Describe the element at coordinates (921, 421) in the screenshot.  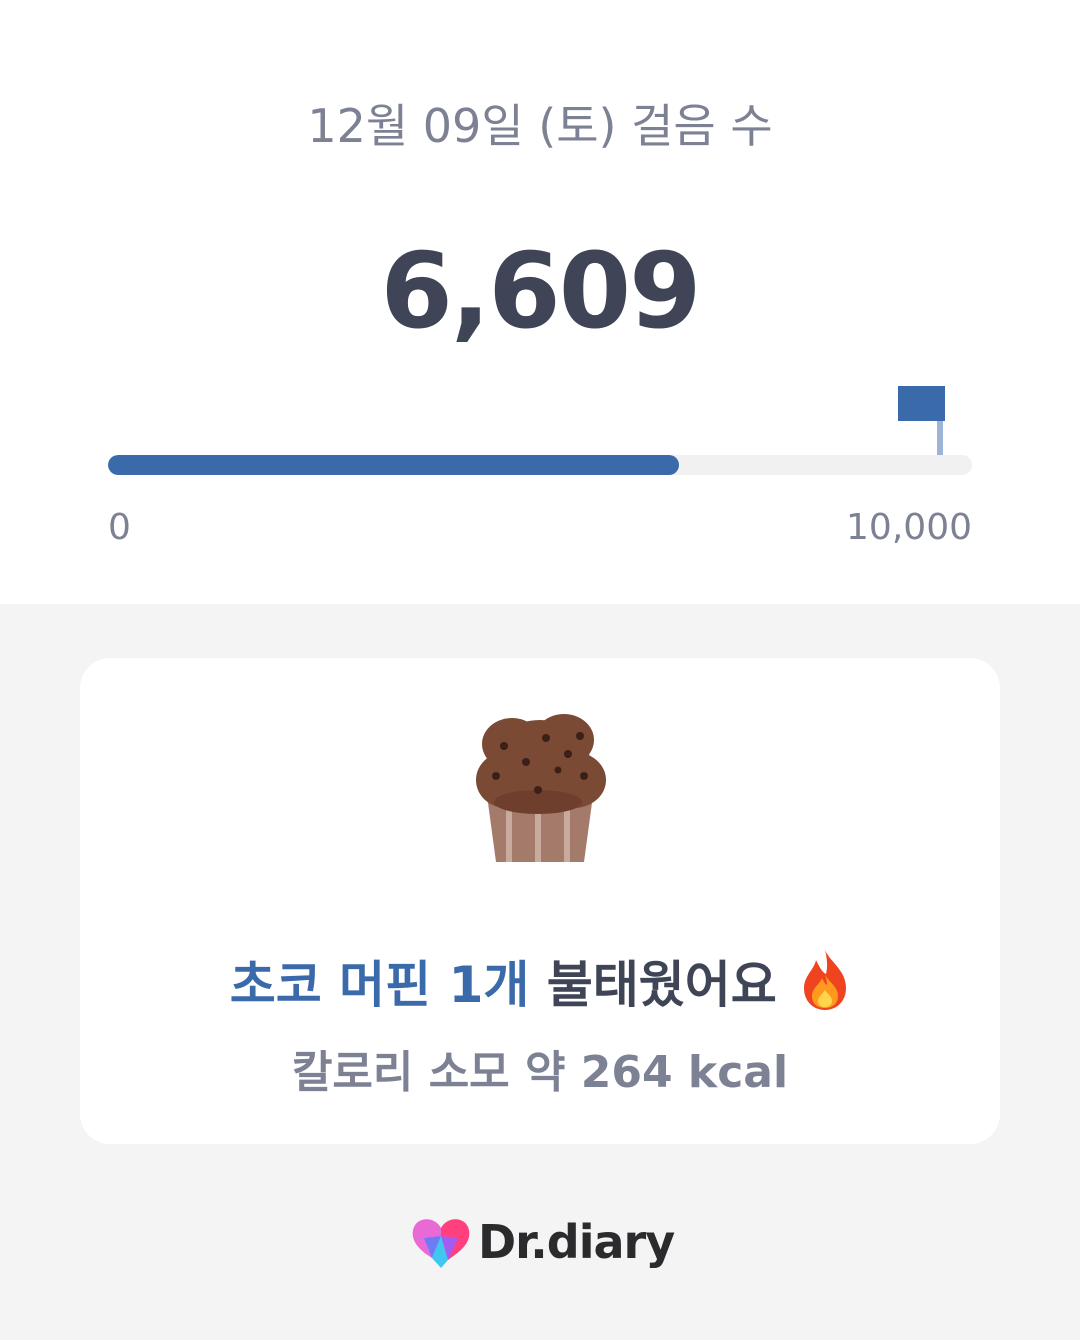
I see `flag-icon` at that location.